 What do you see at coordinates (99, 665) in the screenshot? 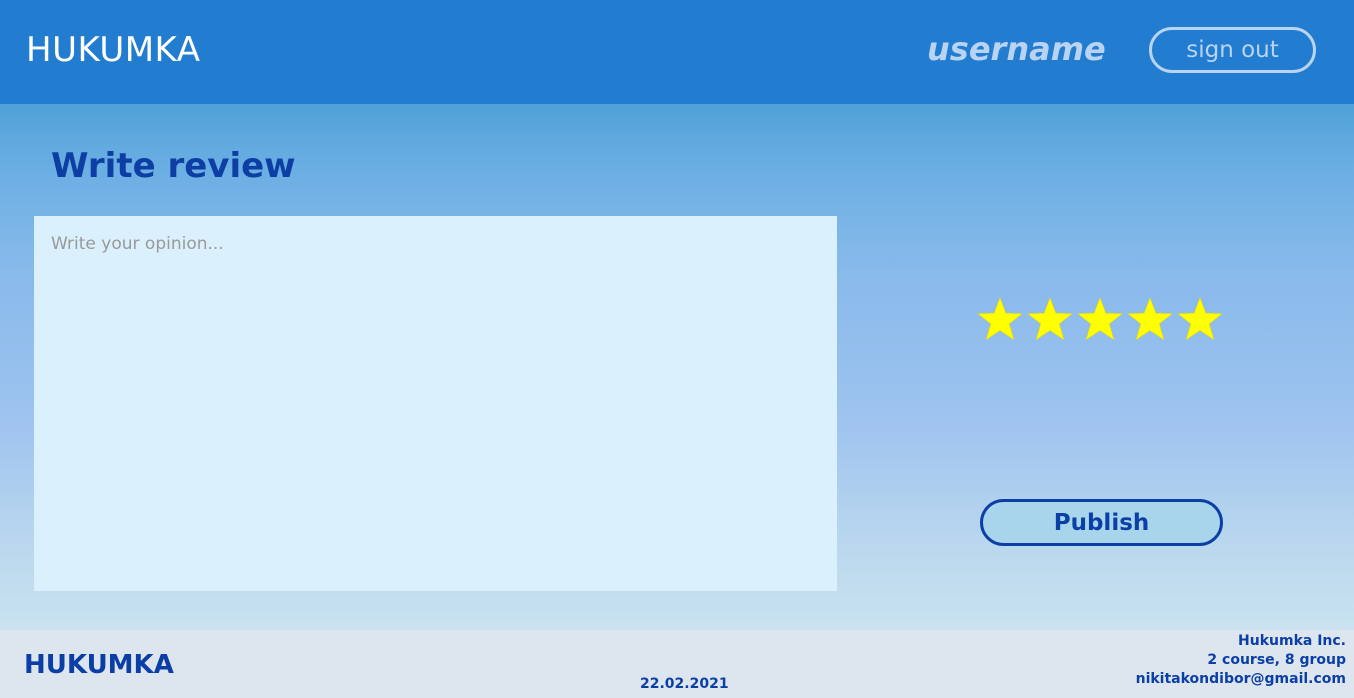
I see `footer-logo: HUKUMKA` at bounding box center [99, 665].